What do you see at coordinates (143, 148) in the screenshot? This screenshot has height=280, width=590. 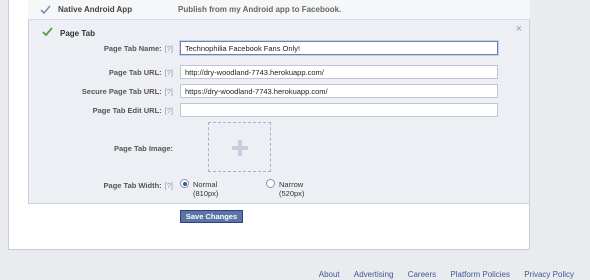 I see `label-text: Page Tab Image:` at bounding box center [143, 148].